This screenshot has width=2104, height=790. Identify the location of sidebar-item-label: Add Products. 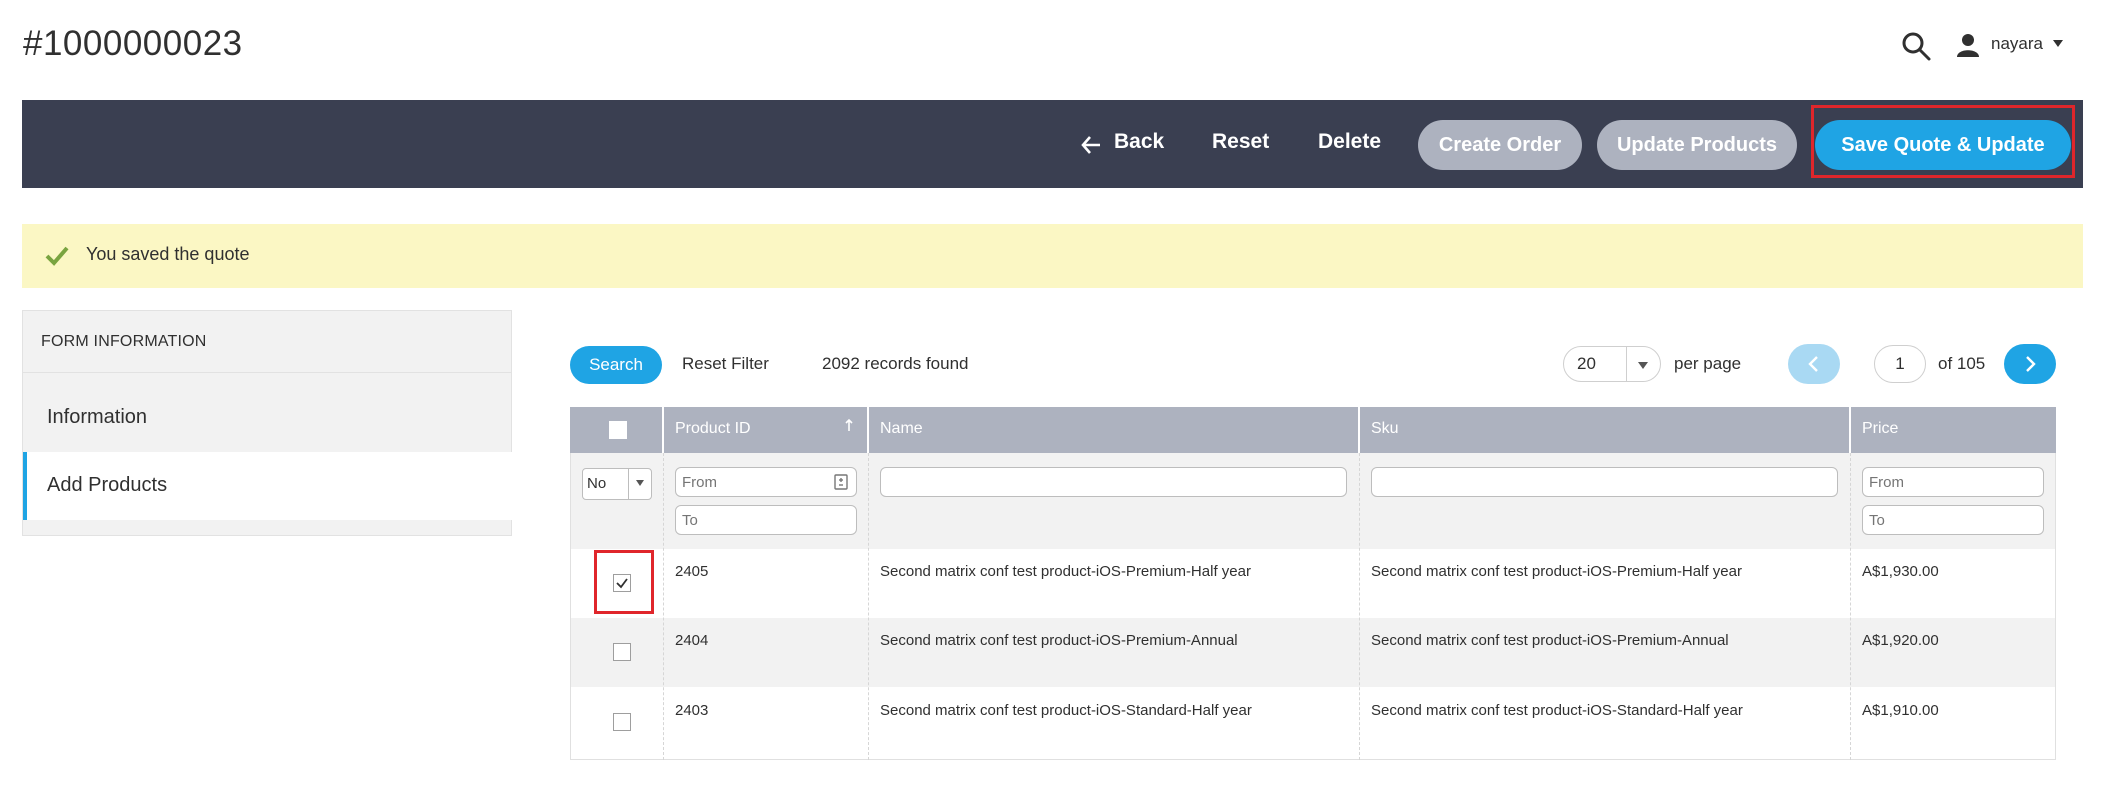
(107, 485).